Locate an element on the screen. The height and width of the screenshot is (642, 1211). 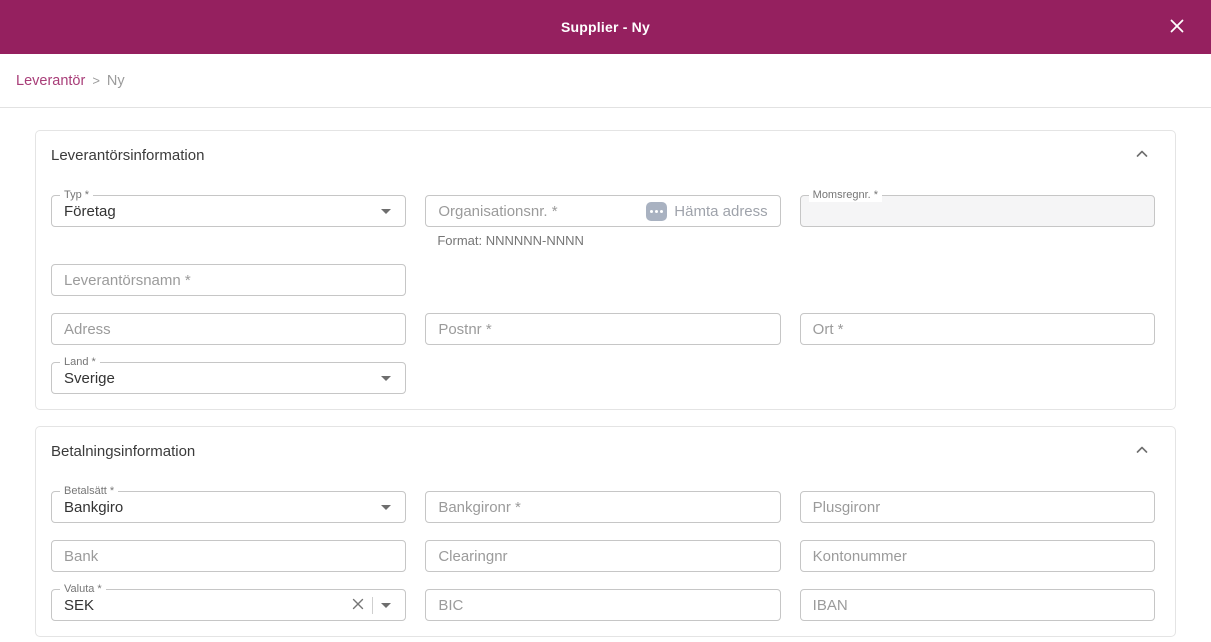
plusgironr-input is located at coordinates (977, 507).